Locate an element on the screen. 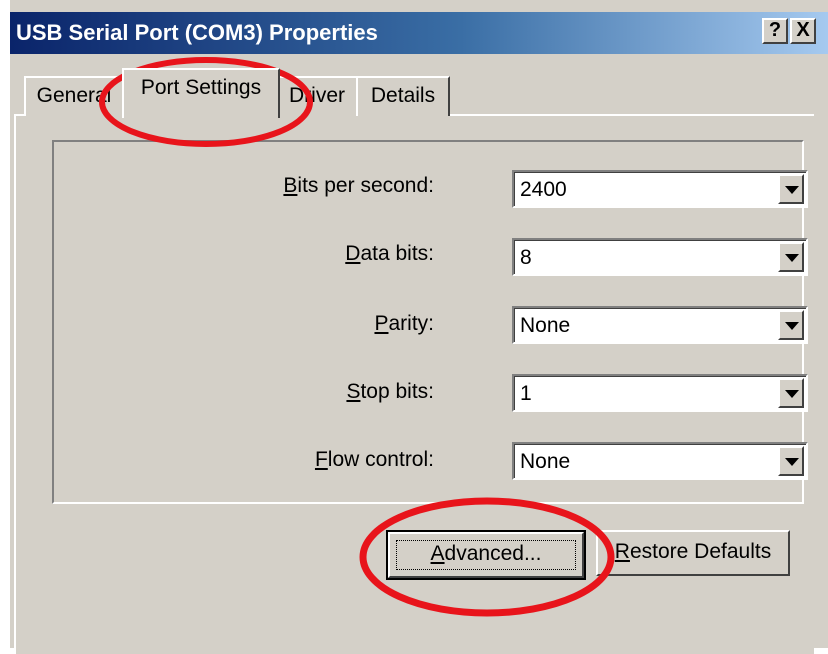  focus-rectangle is located at coordinates (486, 555).